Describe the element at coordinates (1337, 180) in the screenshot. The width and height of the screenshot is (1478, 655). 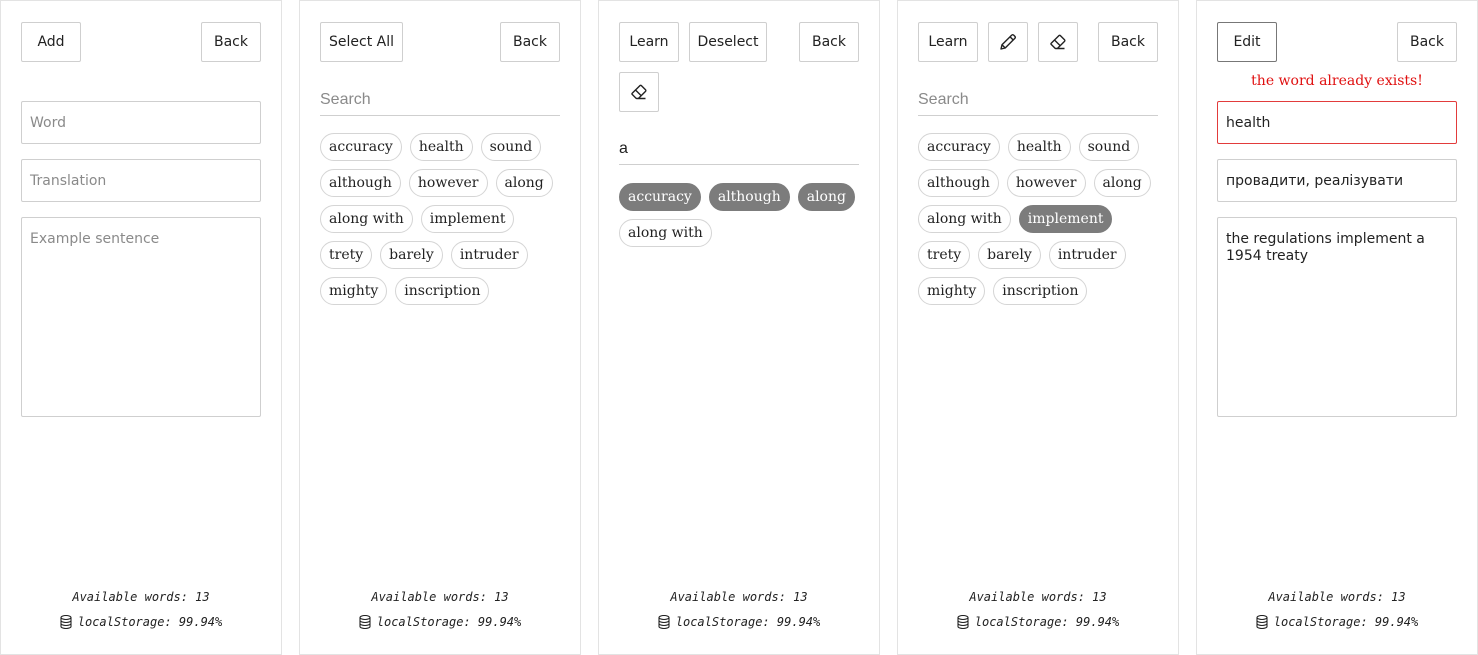
I see `translation-input: провадити, реалізувати` at that location.